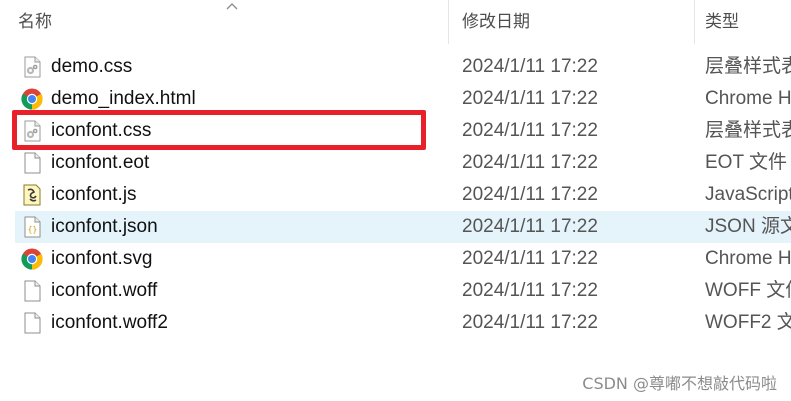  What do you see at coordinates (403, 195) in the screenshot?
I see `file-row: iconfont.js 2024/1/11 17:22 JavaScript` at bounding box center [403, 195].